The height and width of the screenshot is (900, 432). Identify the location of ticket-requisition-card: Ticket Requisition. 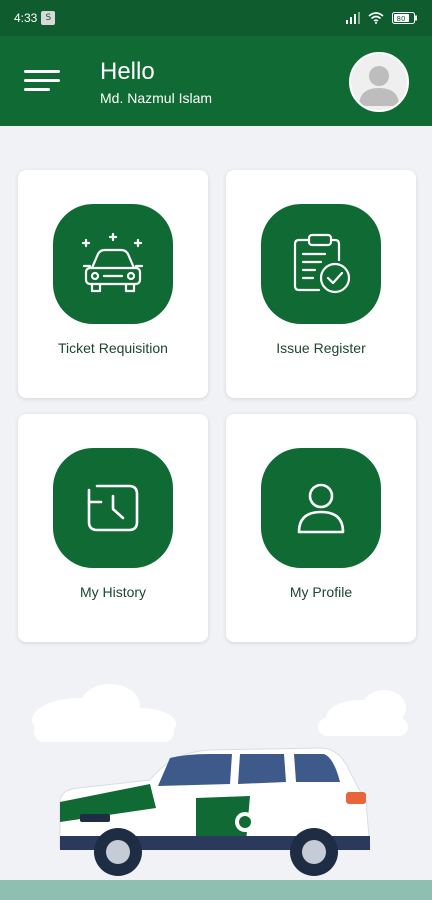
(113, 284).